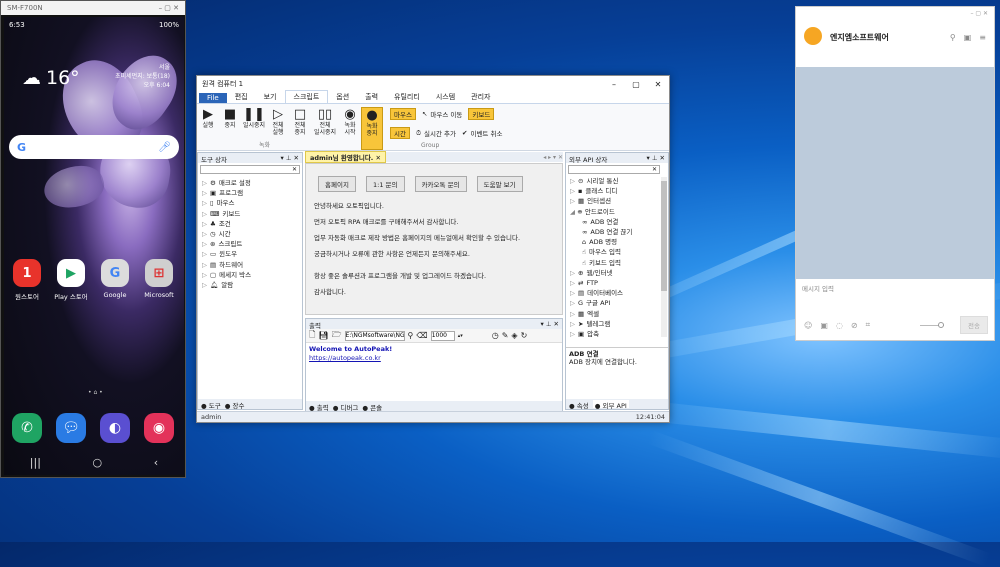 The height and width of the screenshot is (567, 1000). Describe the element at coordinates (619, 283) in the screenshot. I see `api-item: ▷ ⇄ FTP` at that location.